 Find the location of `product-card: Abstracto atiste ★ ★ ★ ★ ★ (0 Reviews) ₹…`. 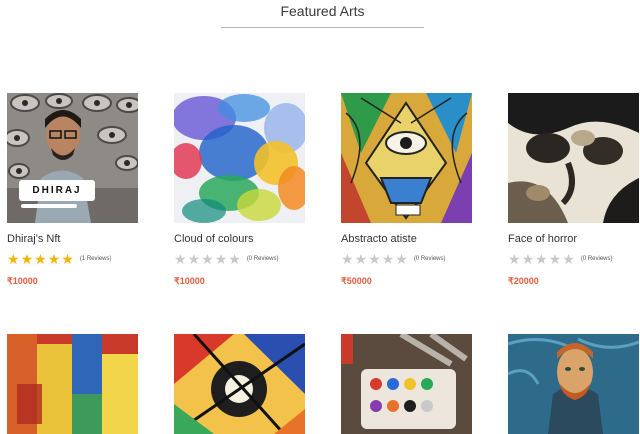

product-card: Abstracto atiste ★ ★ ★ ★ ★ (0 Reviews) ₹… is located at coordinates (406, 190).